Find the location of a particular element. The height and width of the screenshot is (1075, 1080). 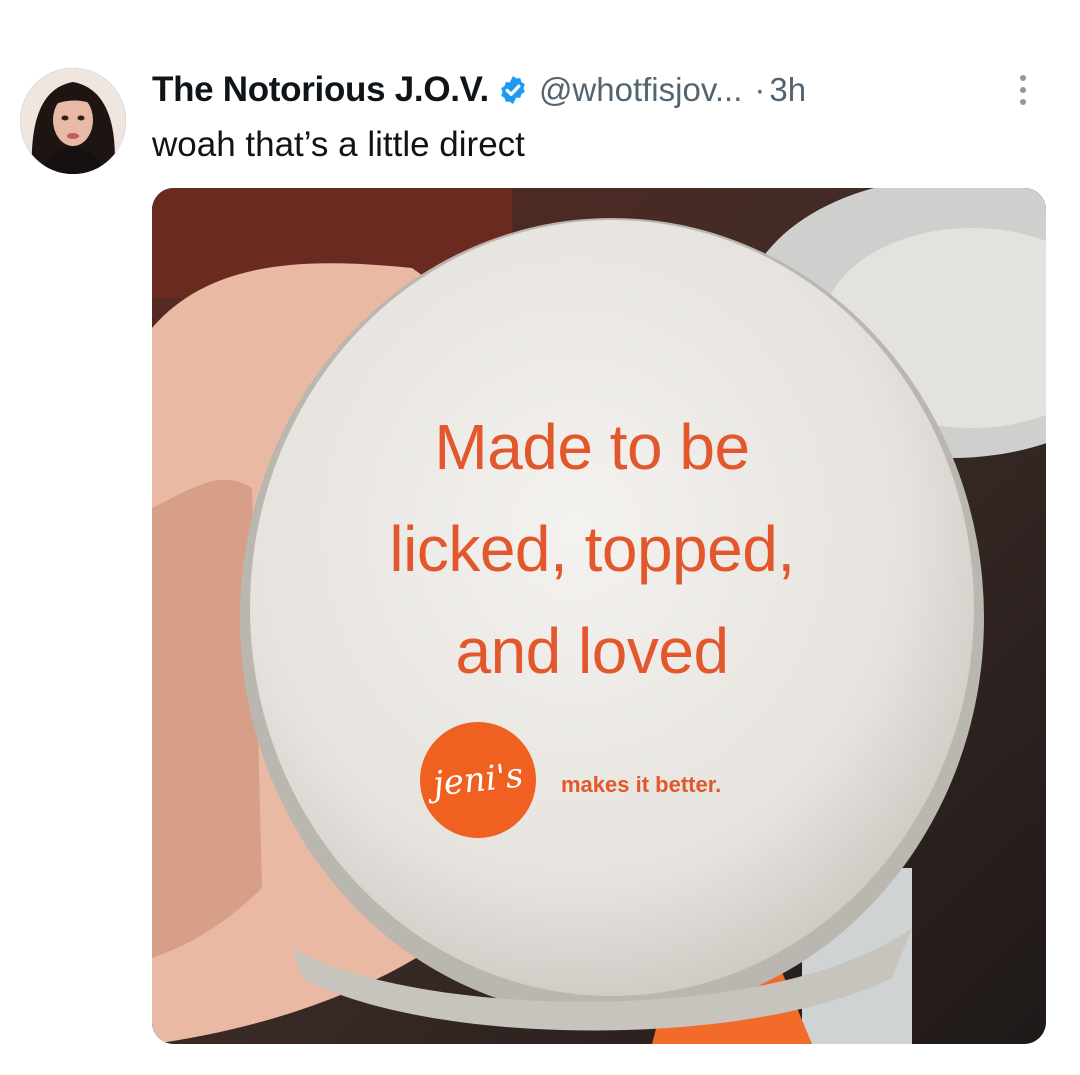

tweet-text: woah that’s a little direct is located at coordinates (338, 144).